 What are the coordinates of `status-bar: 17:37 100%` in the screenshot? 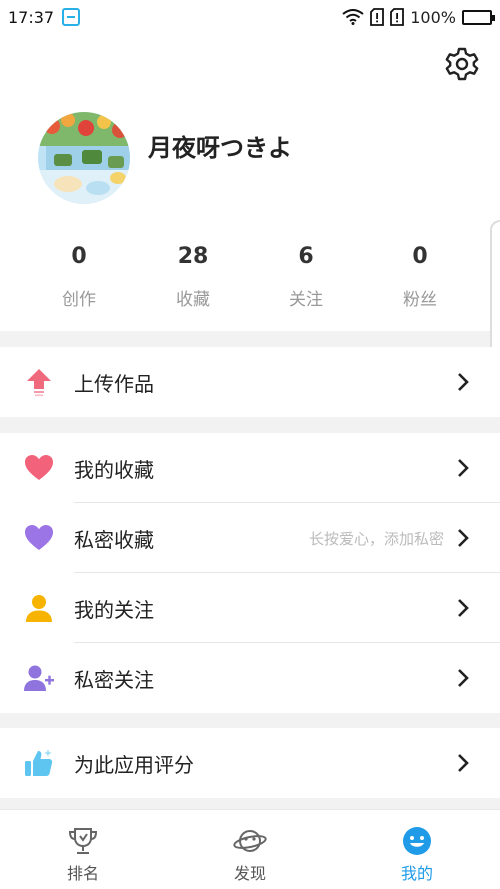 It's located at (250, 17).